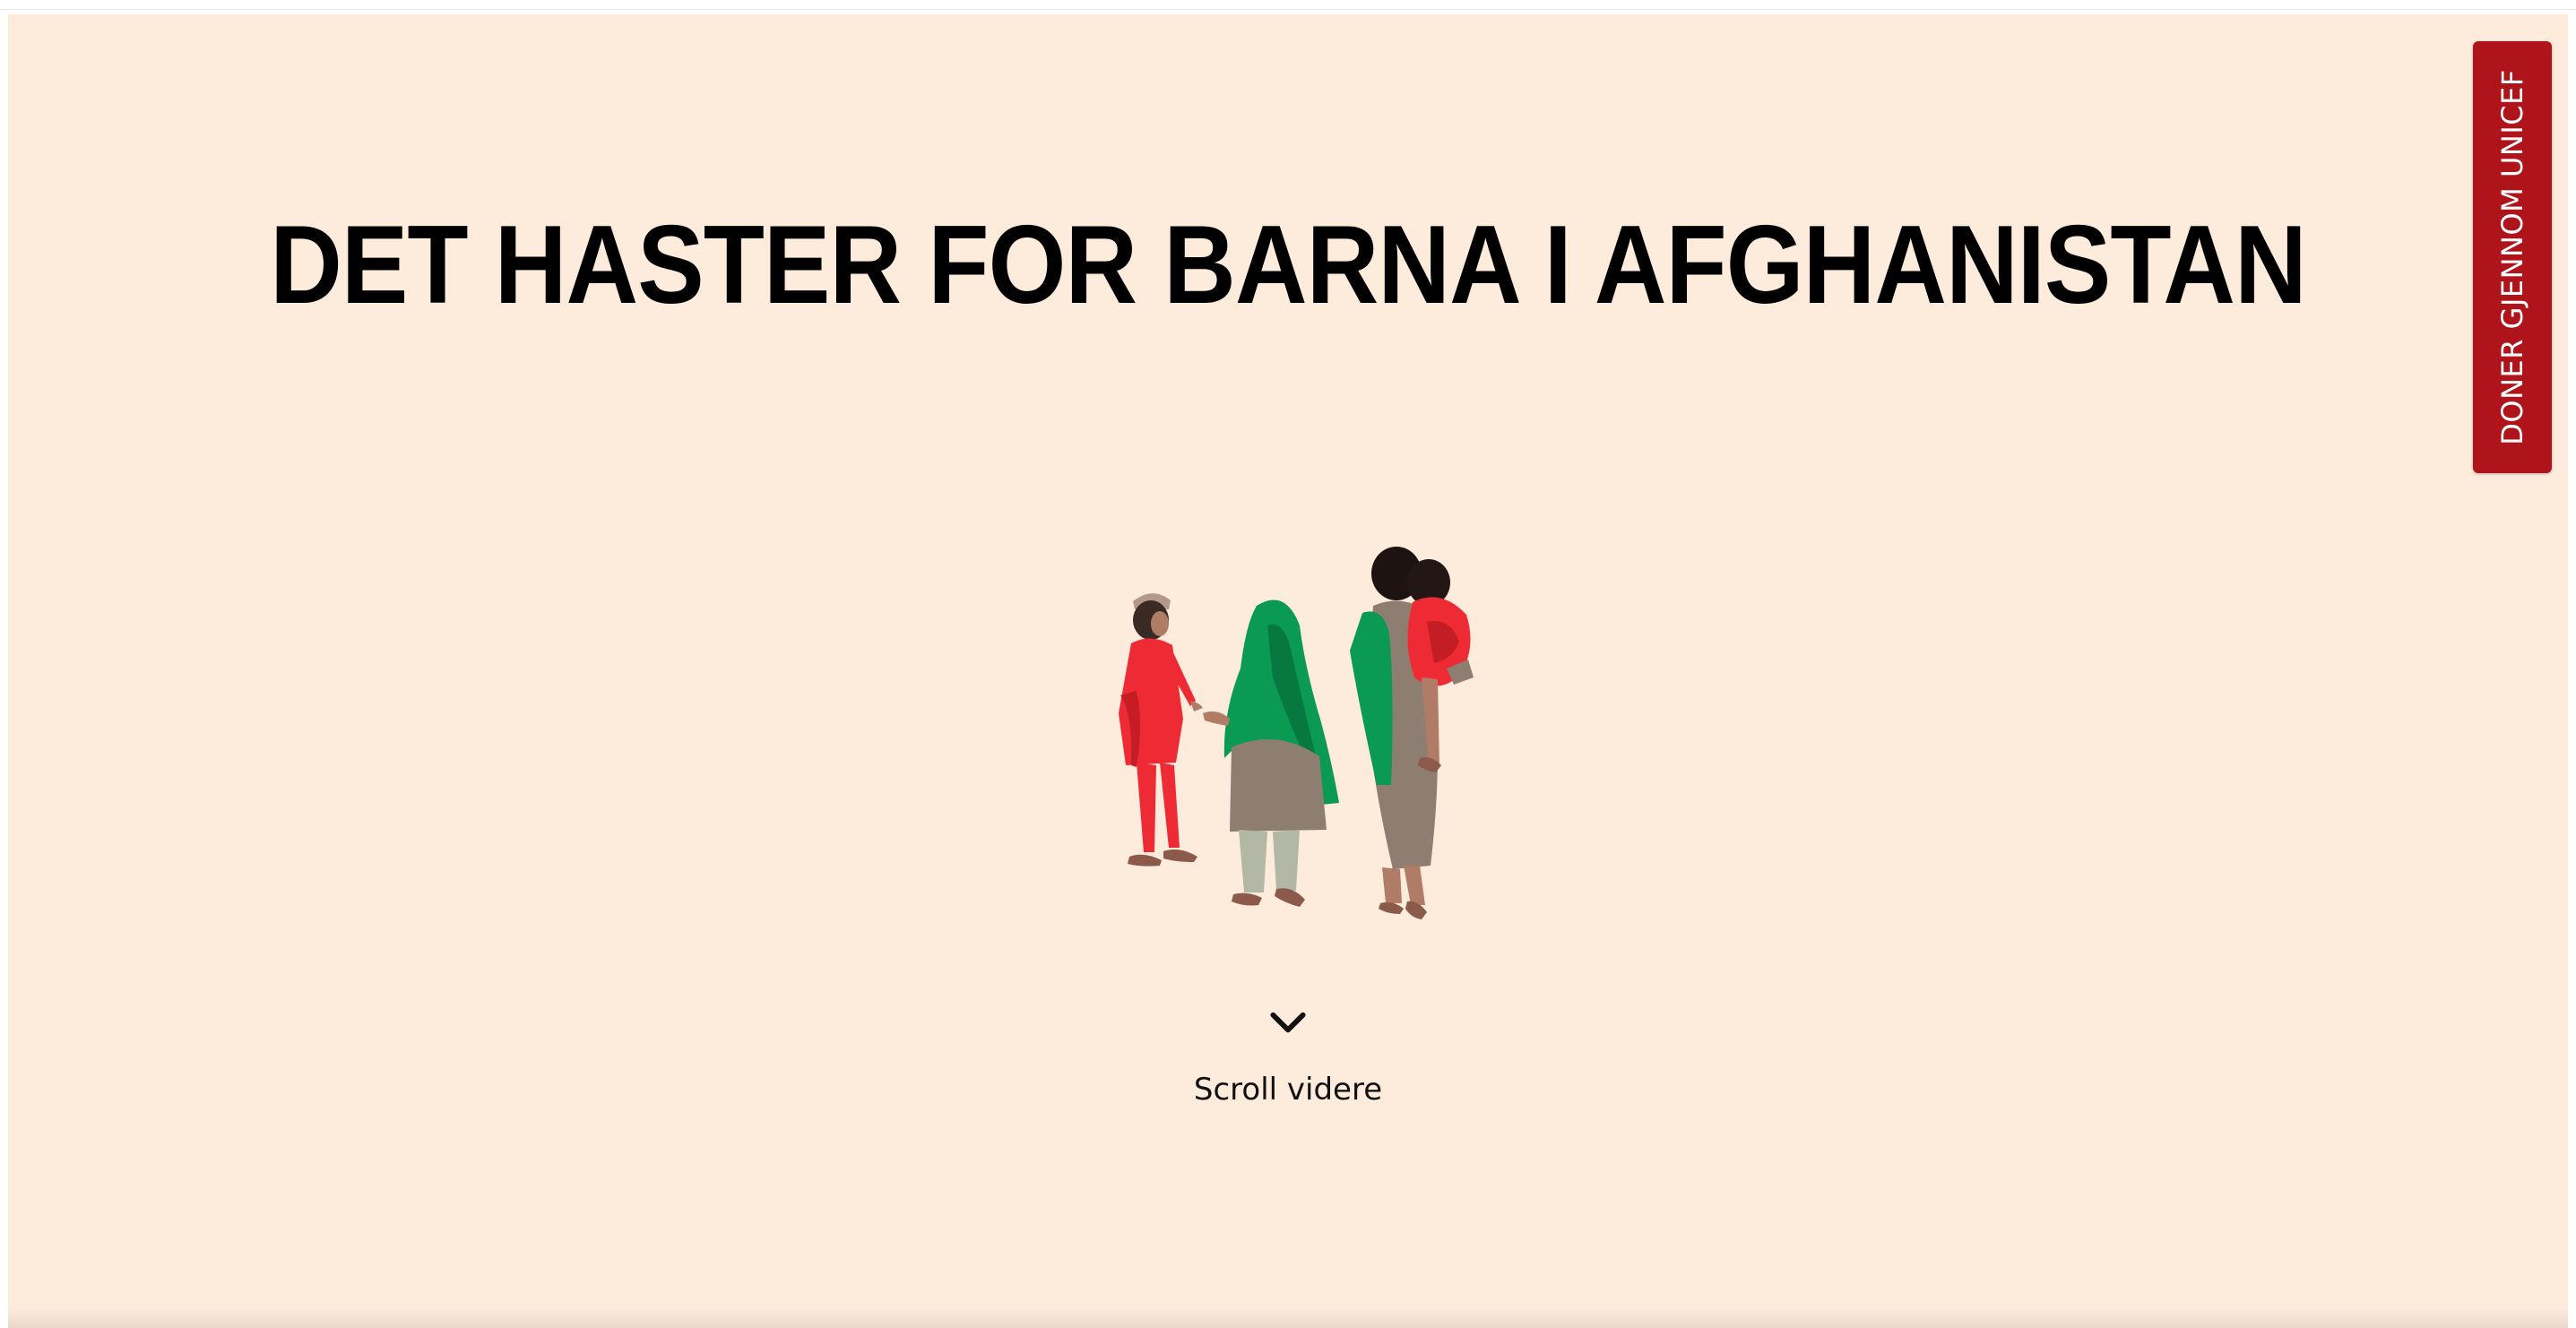 Image resolution: width=2576 pixels, height=1328 pixels. Describe the element at coordinates (1288, 265) in the screenshot. I see `page-title: DET HASTER FOR BARNA I AFGHANISTAN` at that location.